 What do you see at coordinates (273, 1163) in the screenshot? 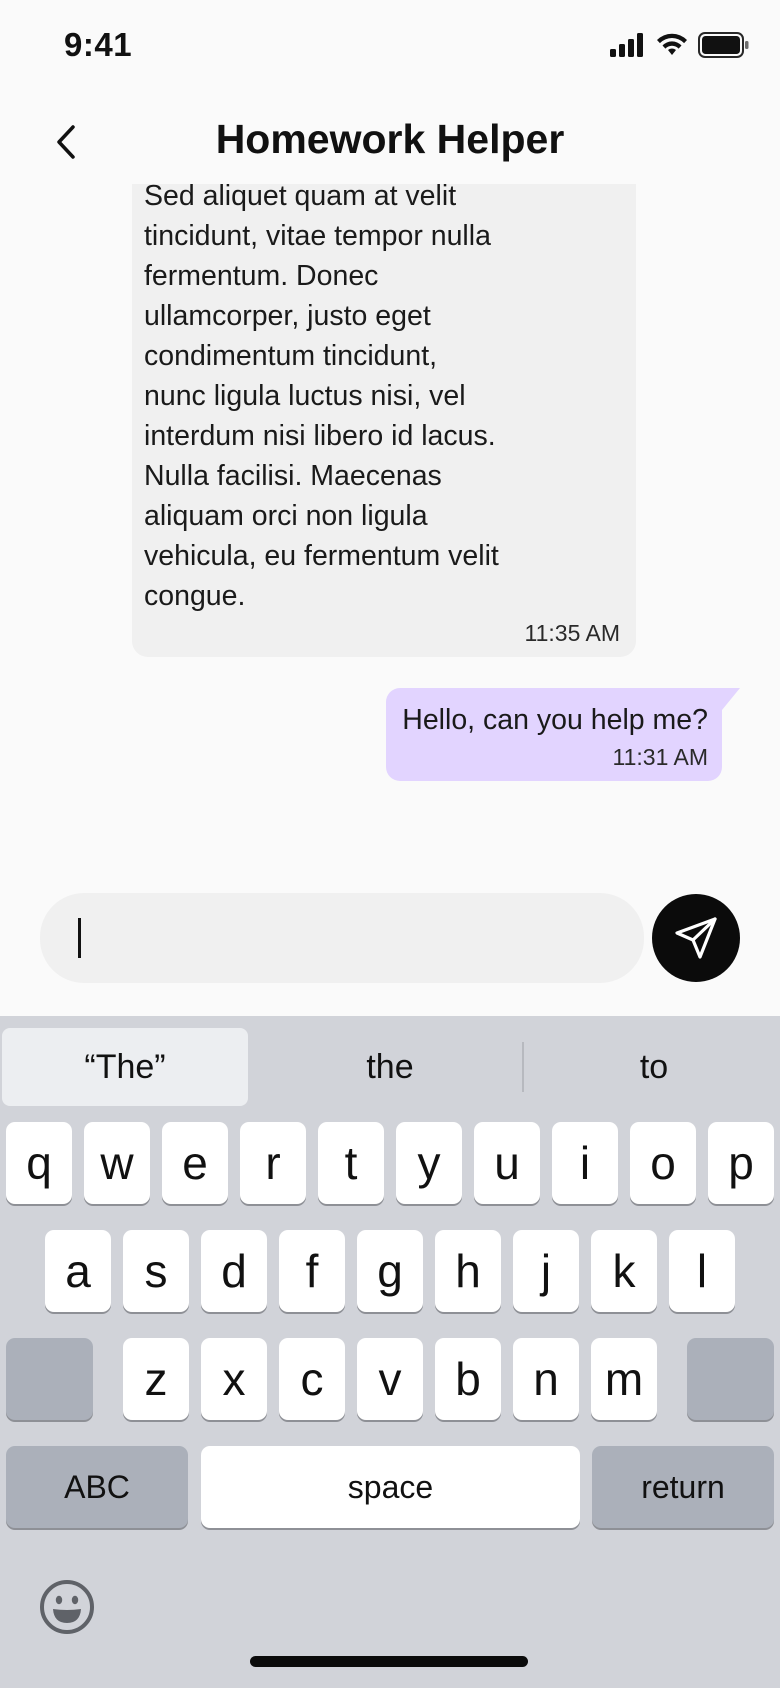
I see `key-r: r` at bounding box center [273, 1163].